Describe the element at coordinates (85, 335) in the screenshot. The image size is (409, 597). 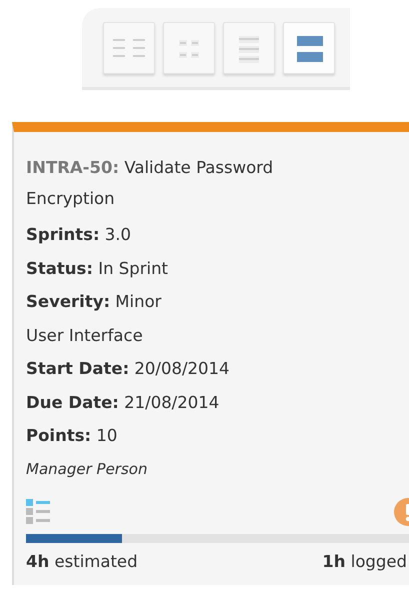
I see `component-text: User Interface` at that location.